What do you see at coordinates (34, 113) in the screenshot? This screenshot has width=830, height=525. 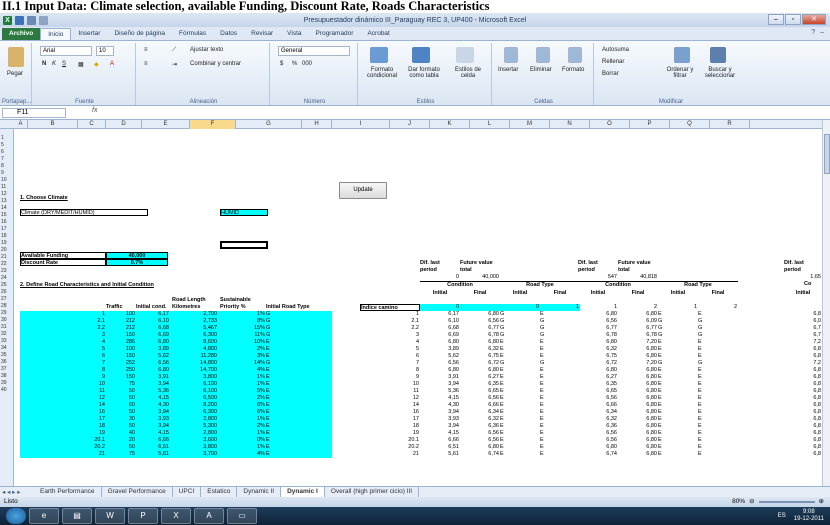 I see `name-box: F11` at bounding box center [34, 113].